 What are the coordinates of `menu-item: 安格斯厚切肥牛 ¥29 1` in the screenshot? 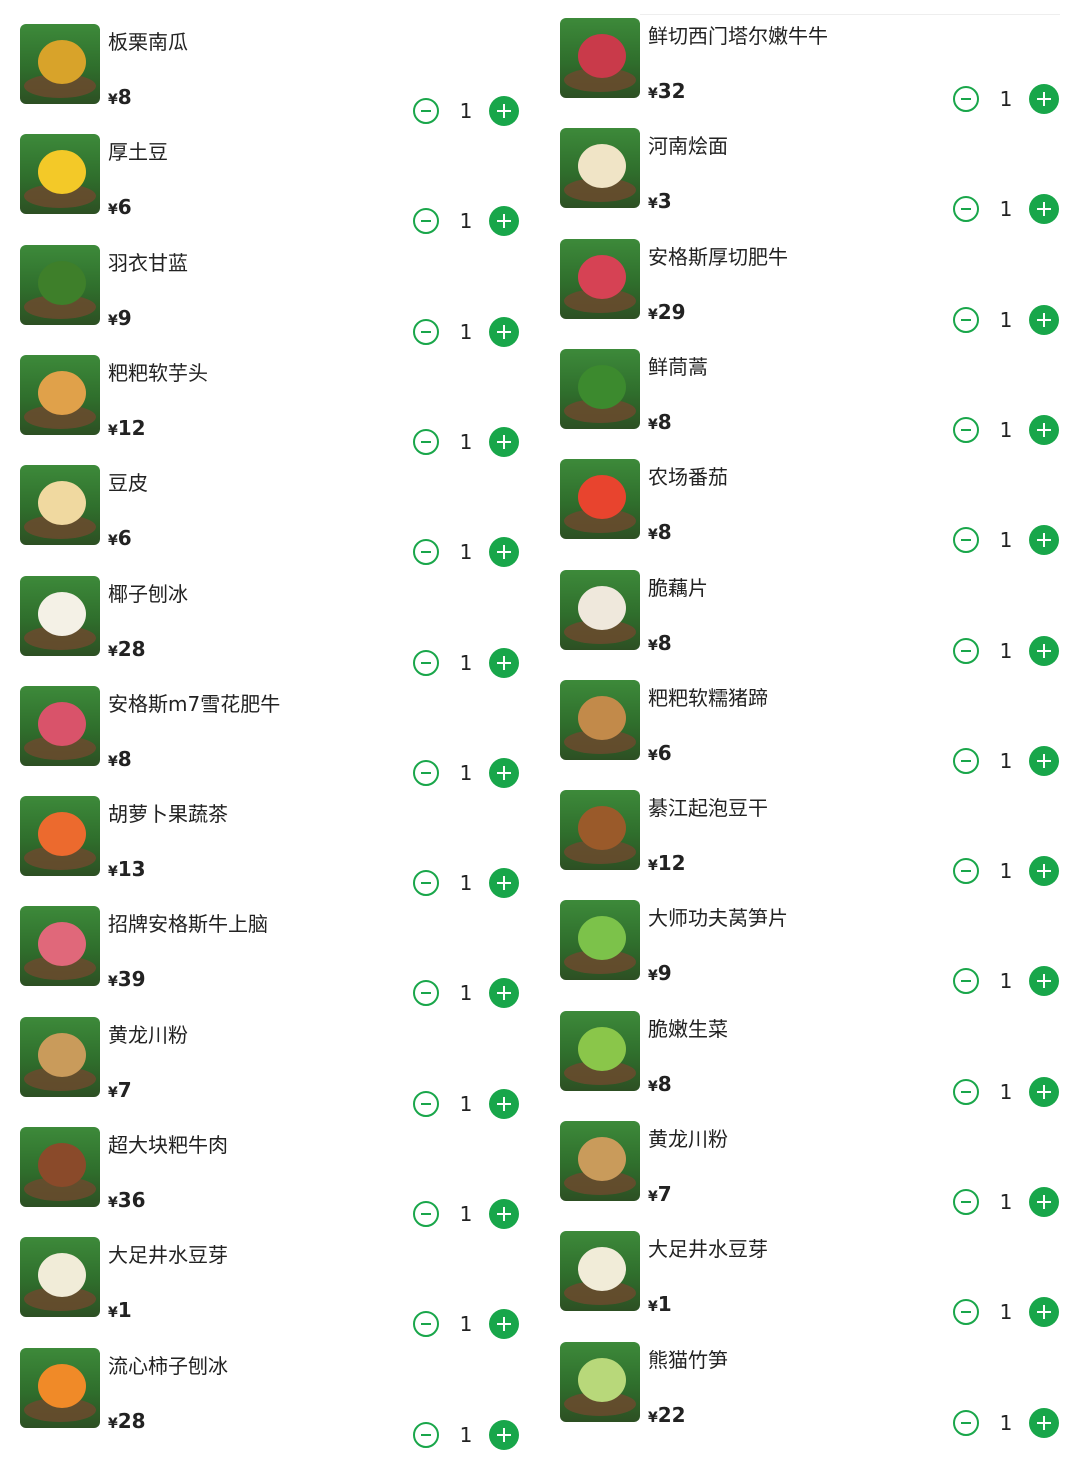 It's located at (810, 293).